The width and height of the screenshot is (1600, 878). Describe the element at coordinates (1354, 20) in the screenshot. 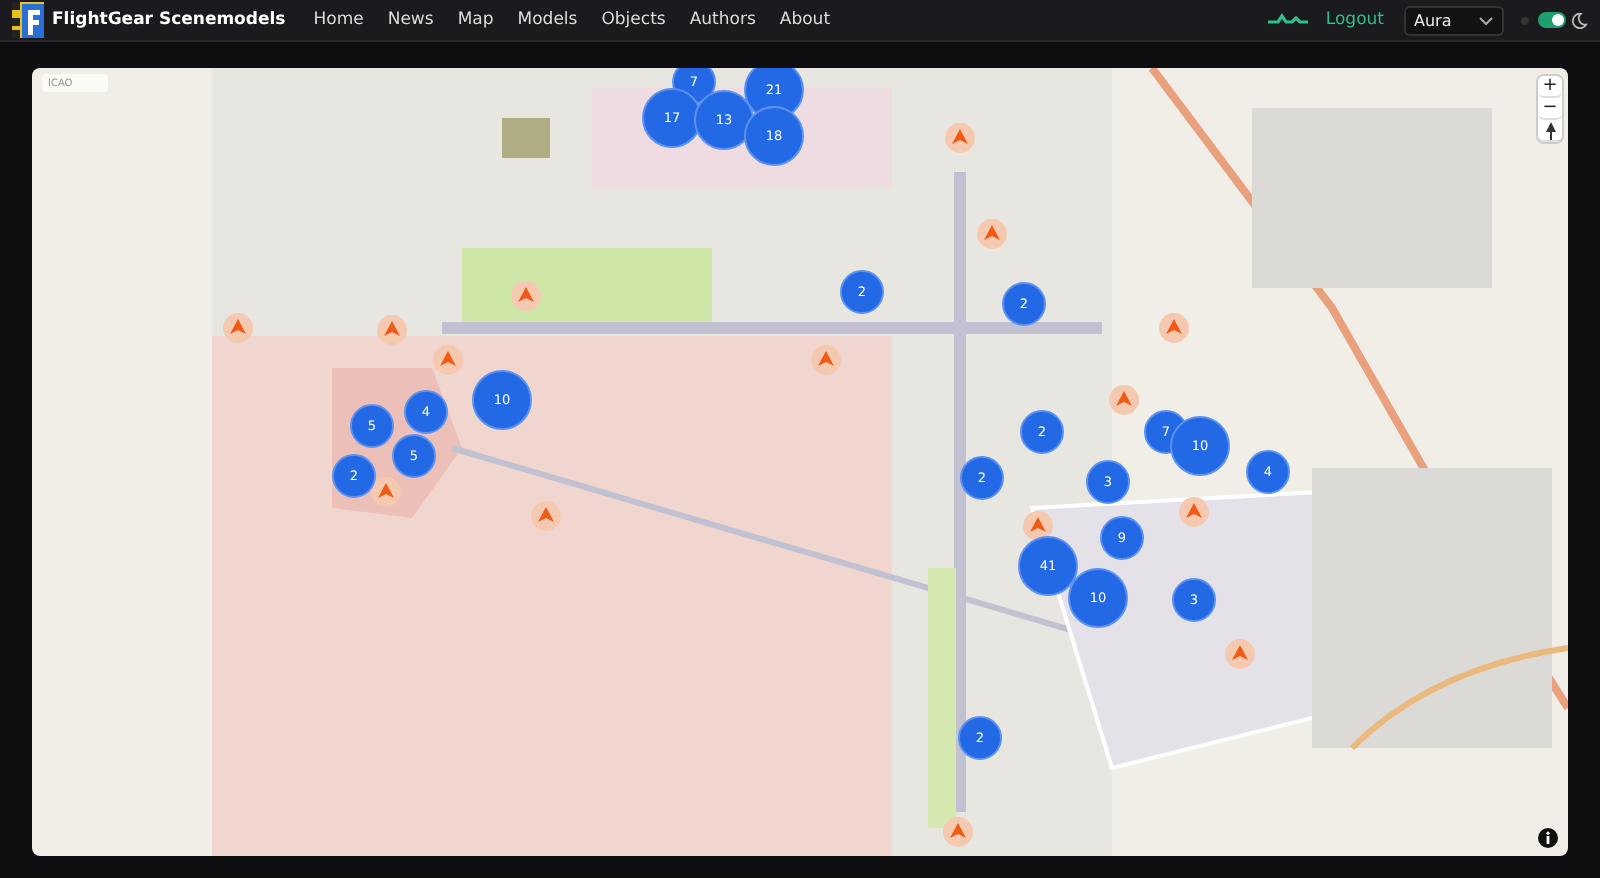

I see `logout-link: Logout` at that location.